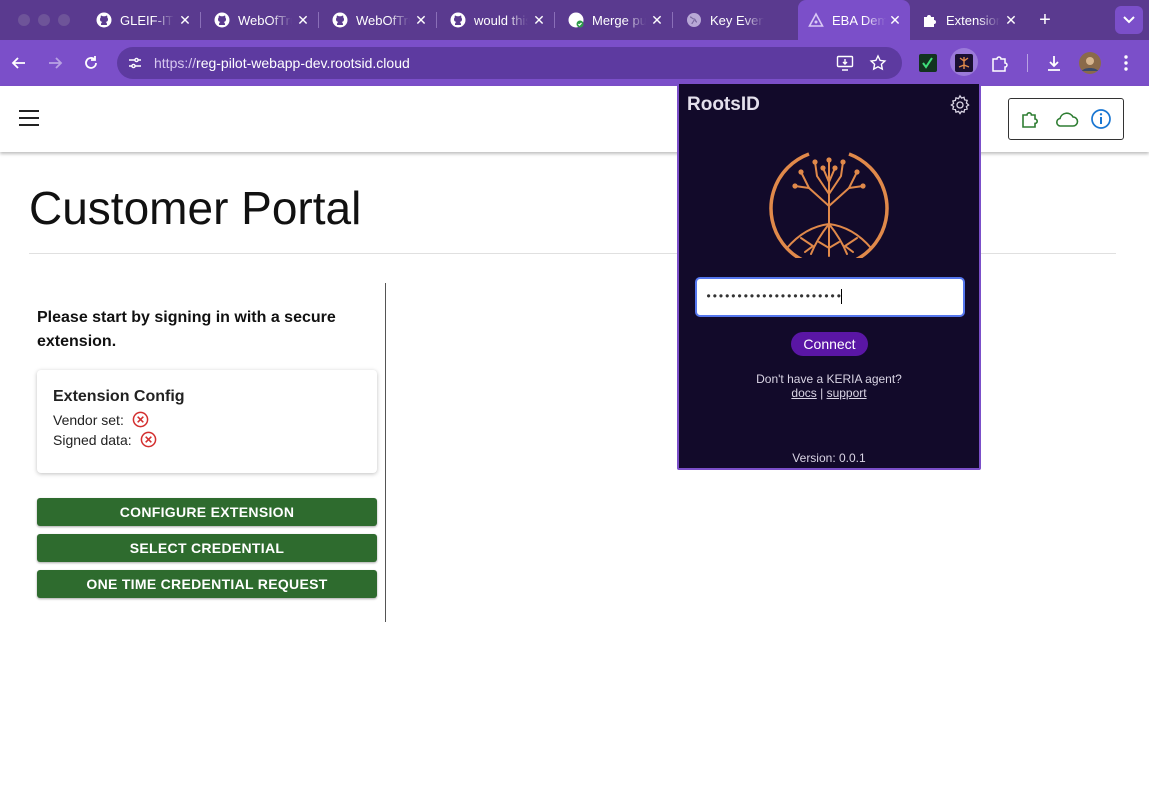 This screenshot has width=1149, height=801. I want to click on signed-label: Signed data:, so click(92, 439).